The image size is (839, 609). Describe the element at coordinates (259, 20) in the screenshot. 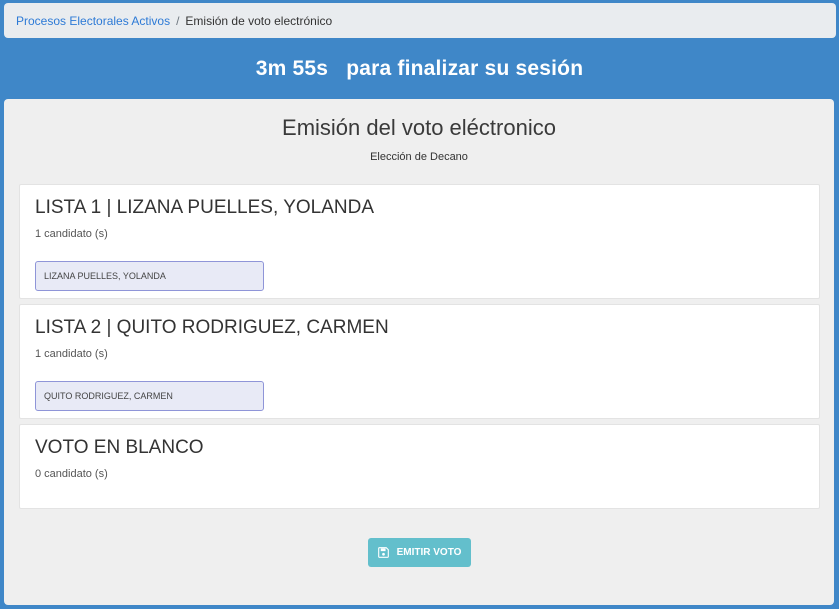

I see `breadcrumb-current: Emisión de voto electrónico` at that location.